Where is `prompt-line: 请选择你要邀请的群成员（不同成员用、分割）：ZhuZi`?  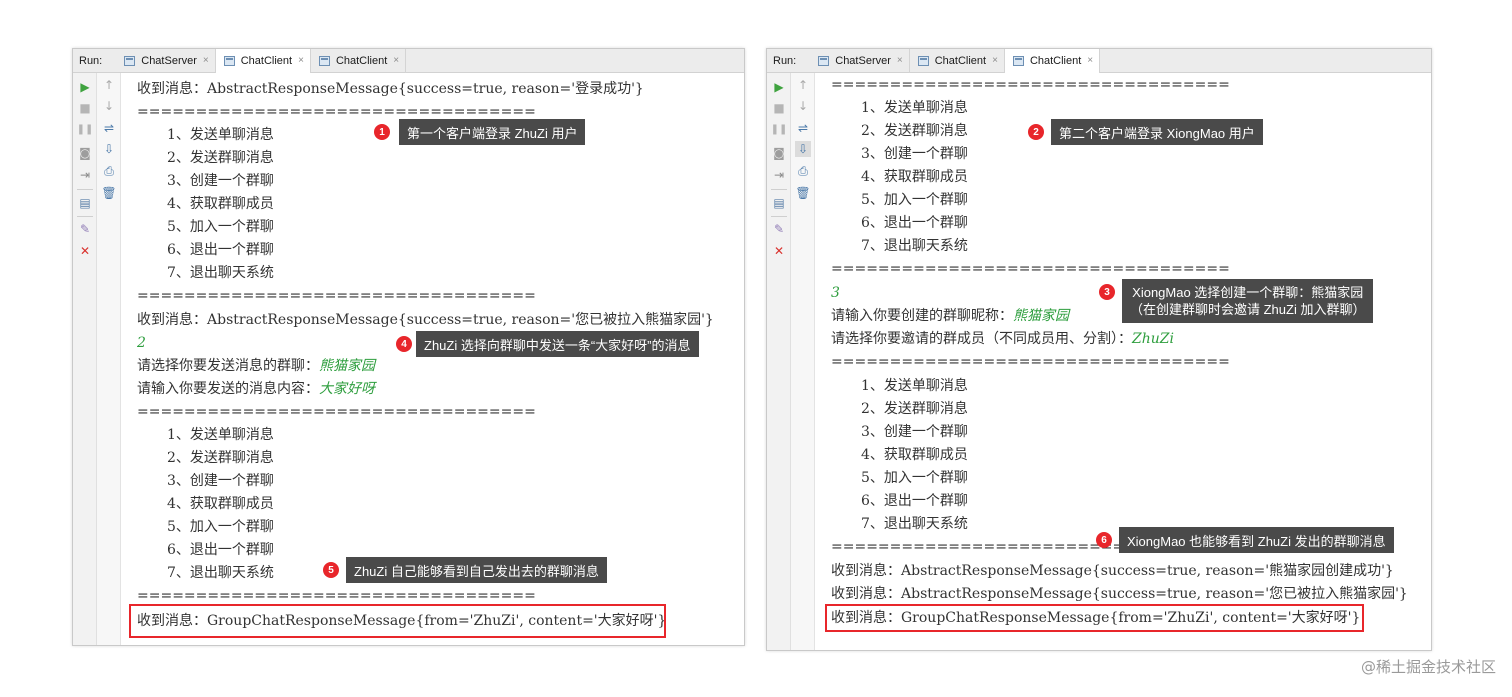
prompt-line: 请选择你要邀请的群成员（不同成员用、分割）：ZhuZi is located at coordinates (1002, 339).